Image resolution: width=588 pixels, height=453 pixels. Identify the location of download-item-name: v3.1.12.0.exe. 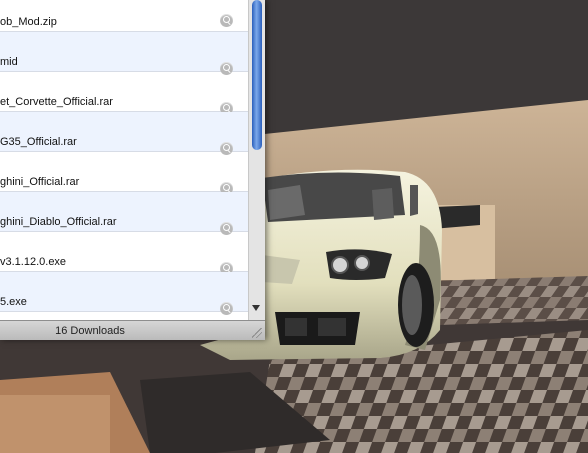
(33, 262).